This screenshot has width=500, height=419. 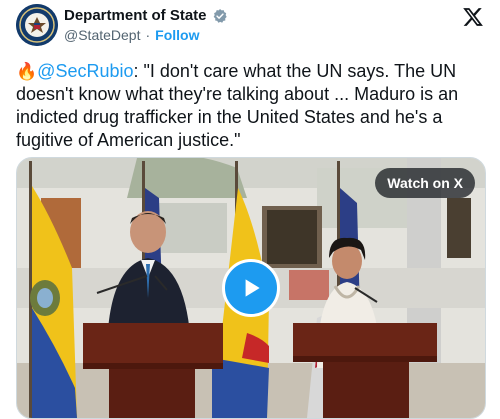 What do you see at coordinates (220, 15) in the screenshot?
I see `verified-badge-icon` at bounding box center [220, 15].